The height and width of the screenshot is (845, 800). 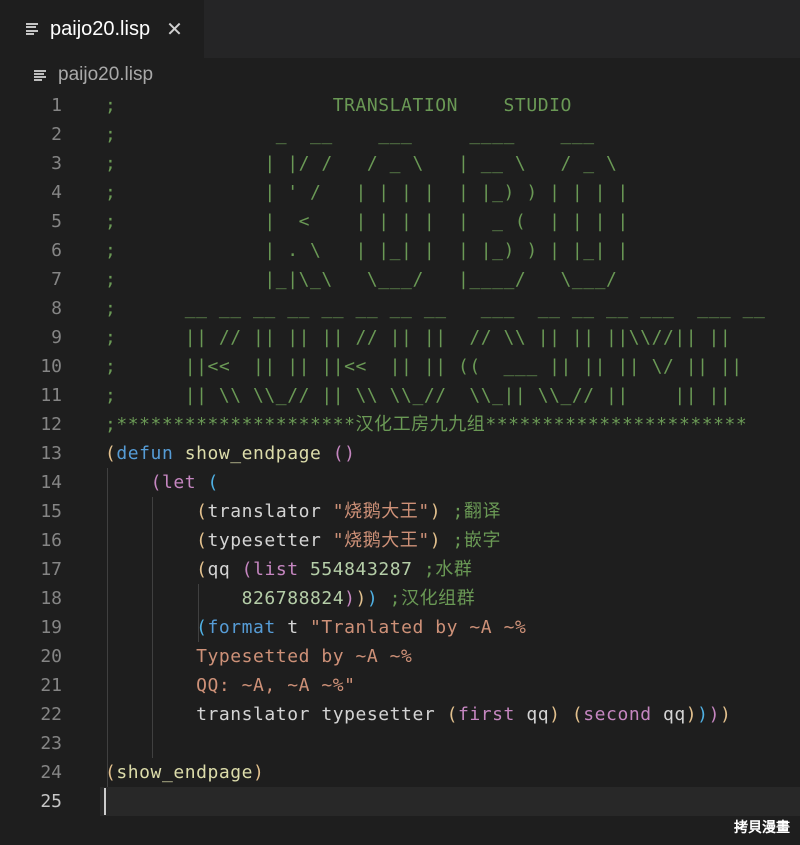 I want to click on code-text: (typesetter "烧鹅大王") ;嵌字, so click(x=303, y=540).